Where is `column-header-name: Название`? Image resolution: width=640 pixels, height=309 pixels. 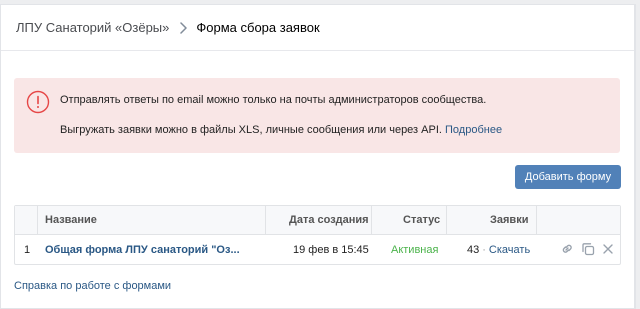 column-header-name: Название is located at coordinates (71, 220).